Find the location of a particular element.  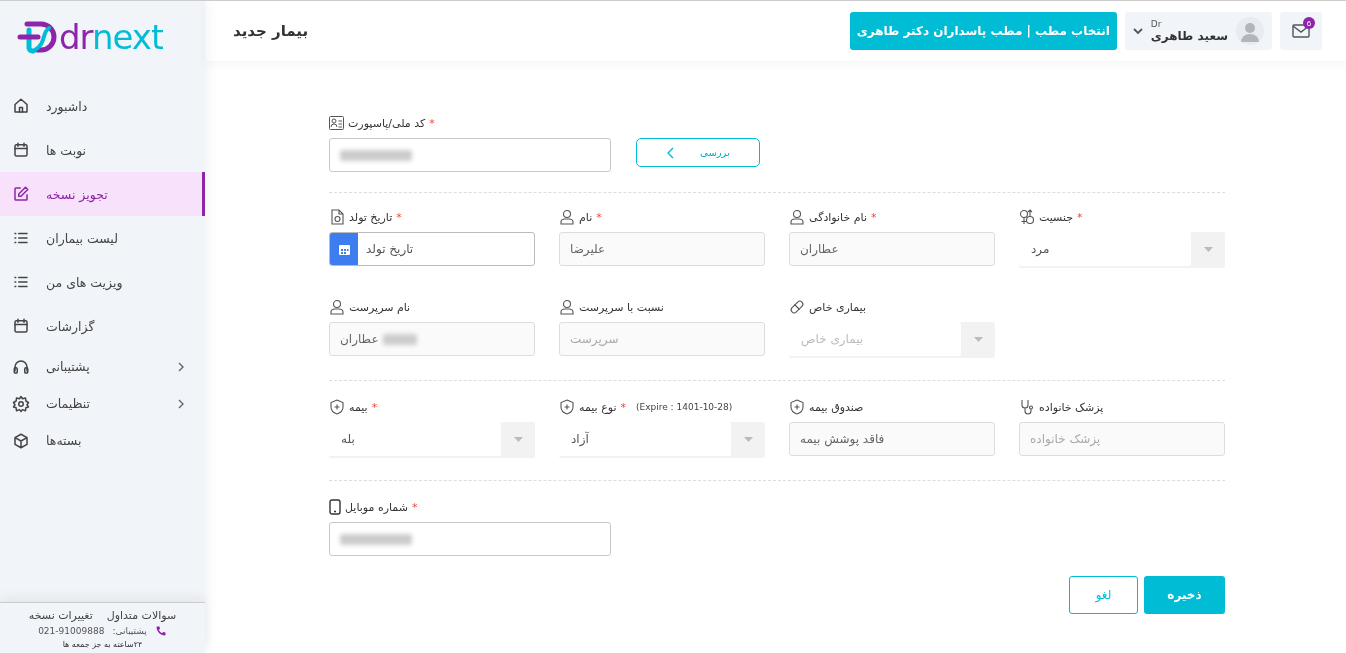

select-field: مرد is located at coordinates (1122, 250).